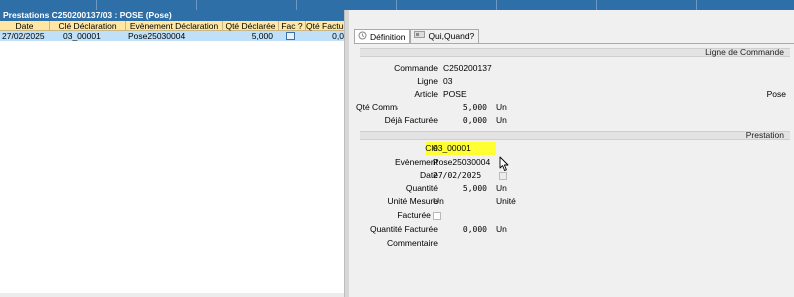 The height and width of the screenshot is (297, 794). I want to click on qte-commandee-value: 5,000, so click(475, 107).